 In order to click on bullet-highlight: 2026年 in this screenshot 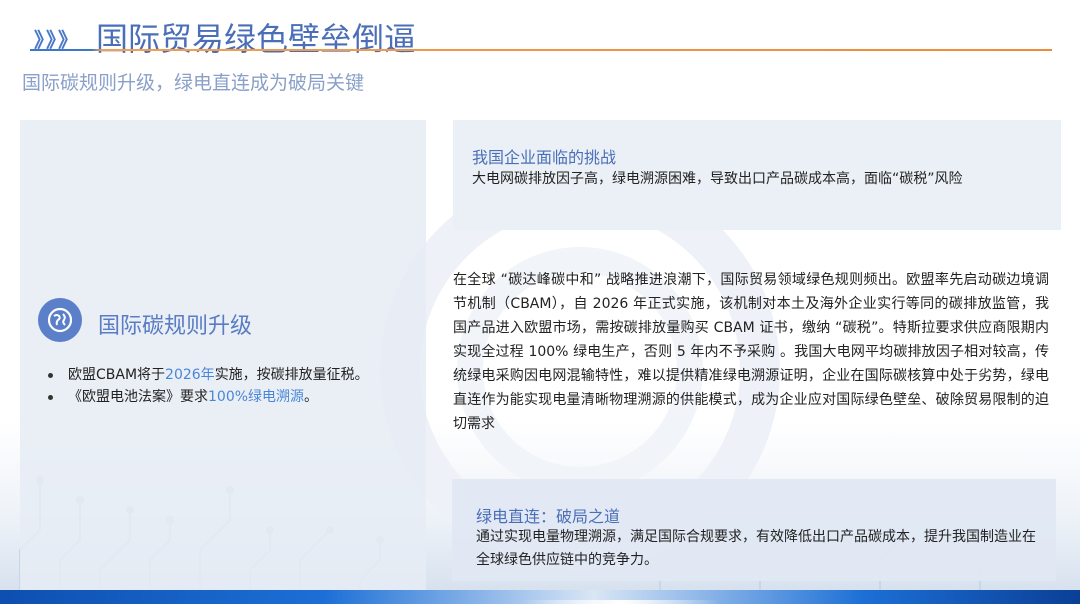, I will do `click(190, 375)`.